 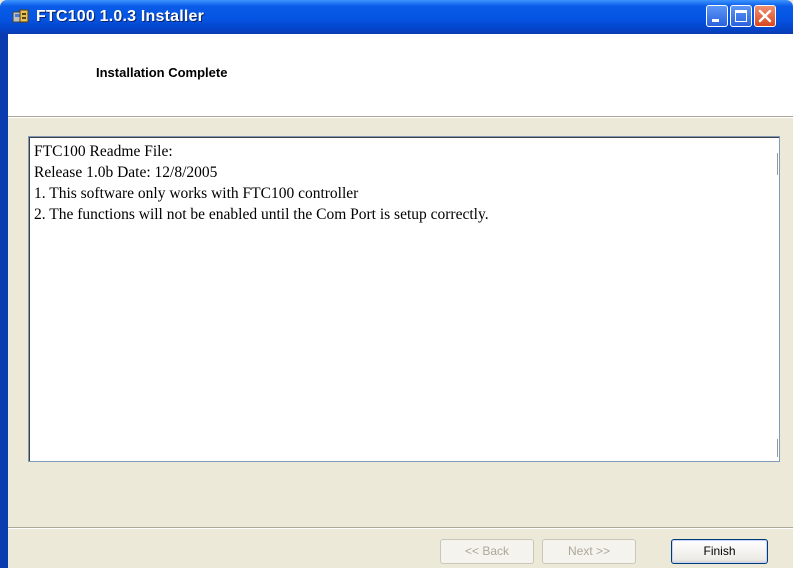 I want to click on readme-line: FTC100 Readme File:, so click(x=103, y=151).